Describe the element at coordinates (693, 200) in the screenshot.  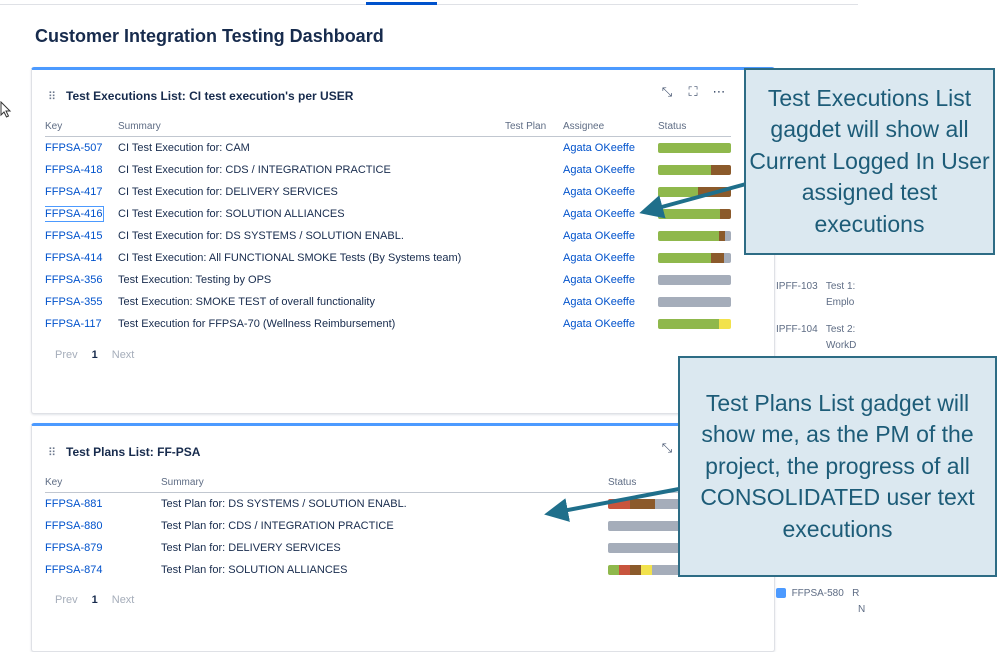
I see `executions-arrow` at that location.